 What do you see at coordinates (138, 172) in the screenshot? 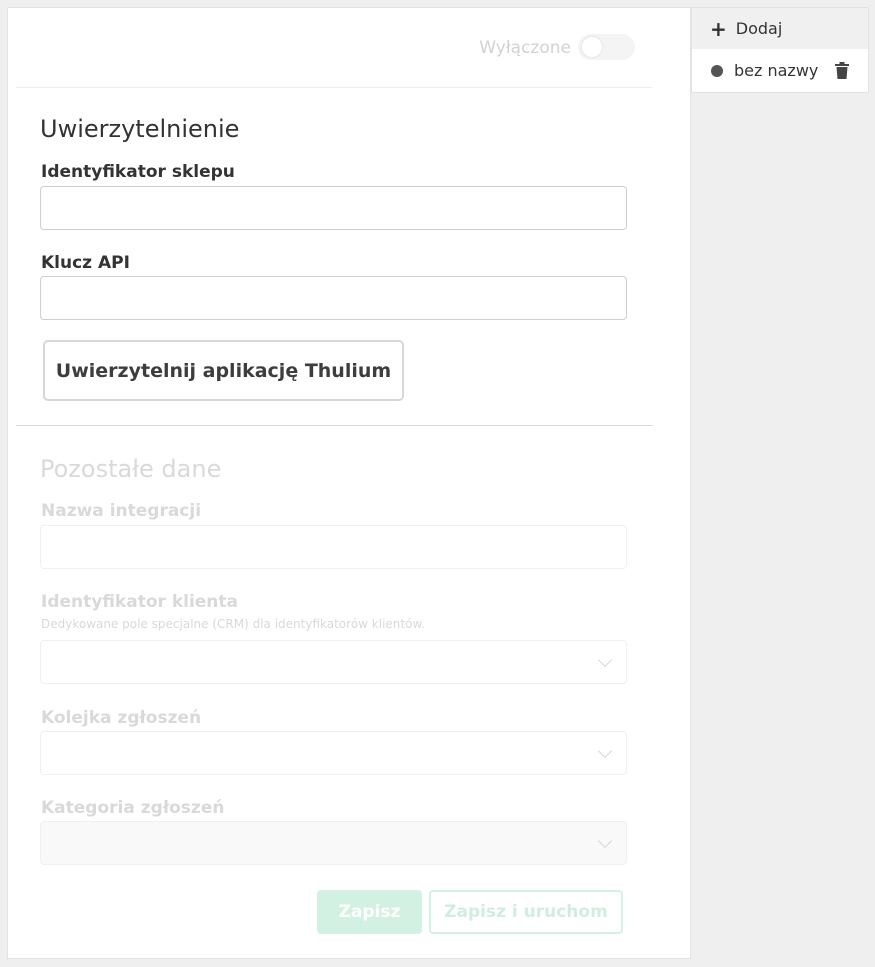
I see `shop-id-label: Identyfikator sklepu` at bounding box center [138, 172].